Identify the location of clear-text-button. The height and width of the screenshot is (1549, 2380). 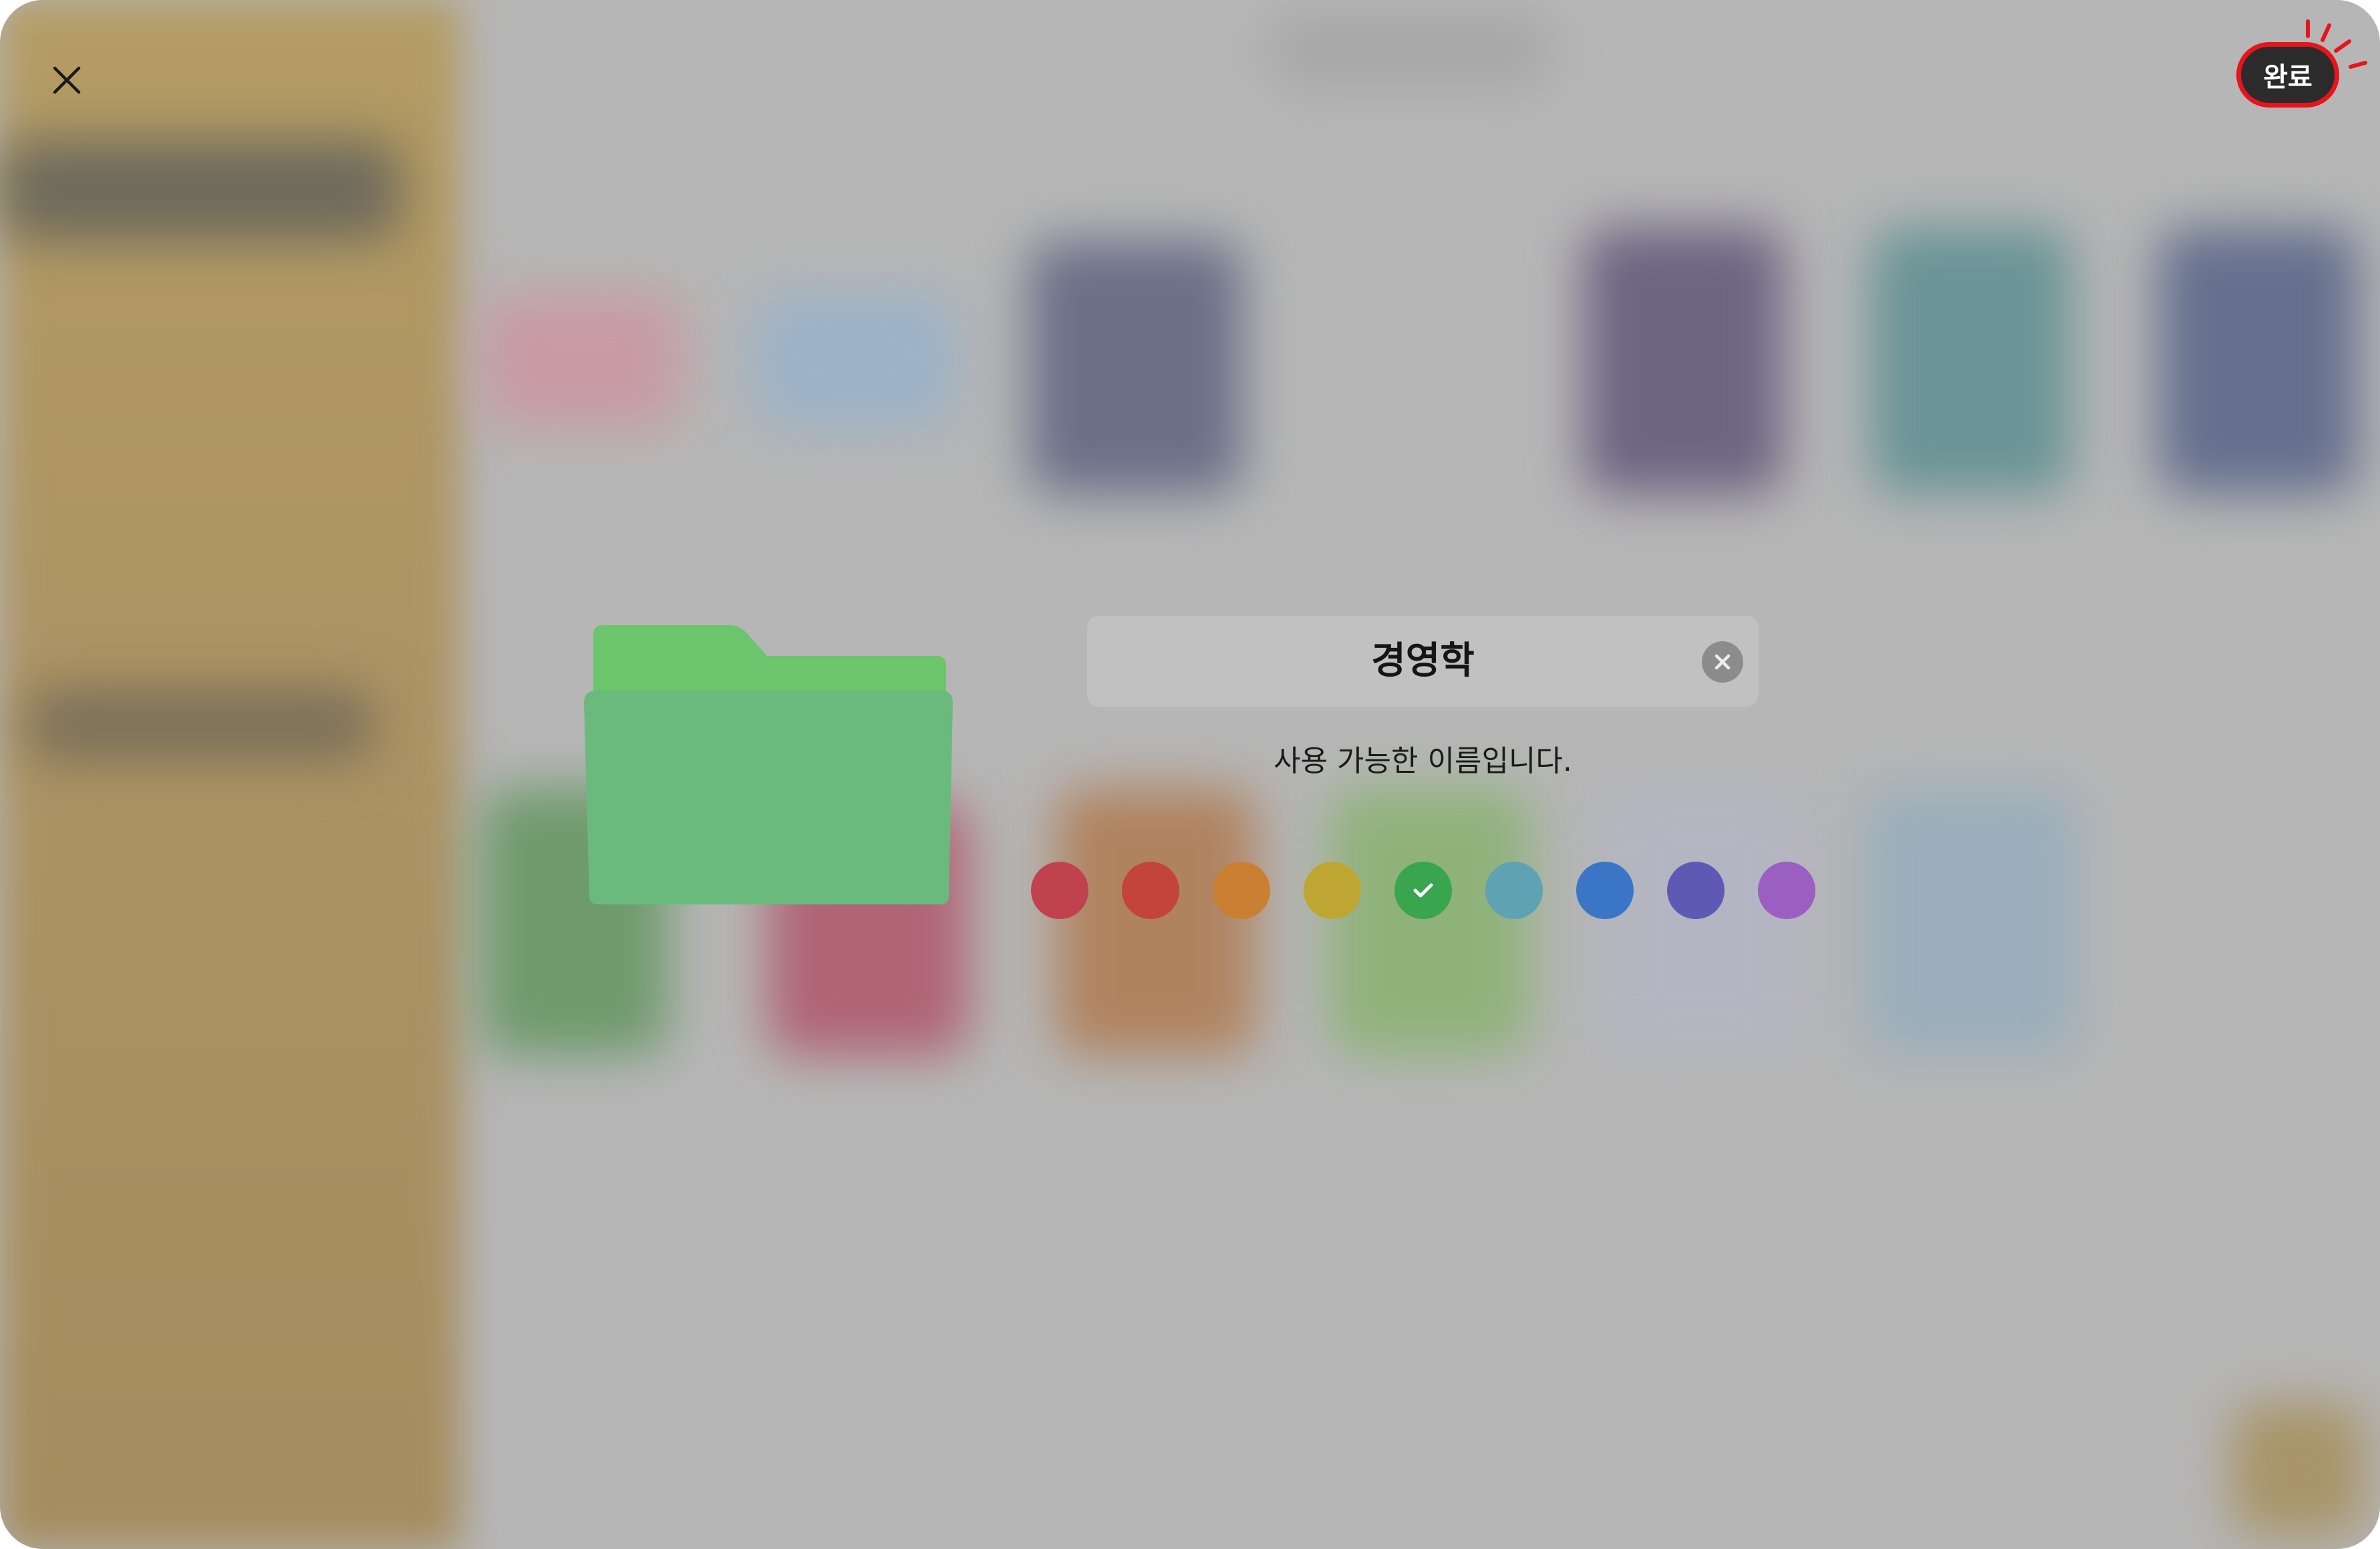
(1722, 662).